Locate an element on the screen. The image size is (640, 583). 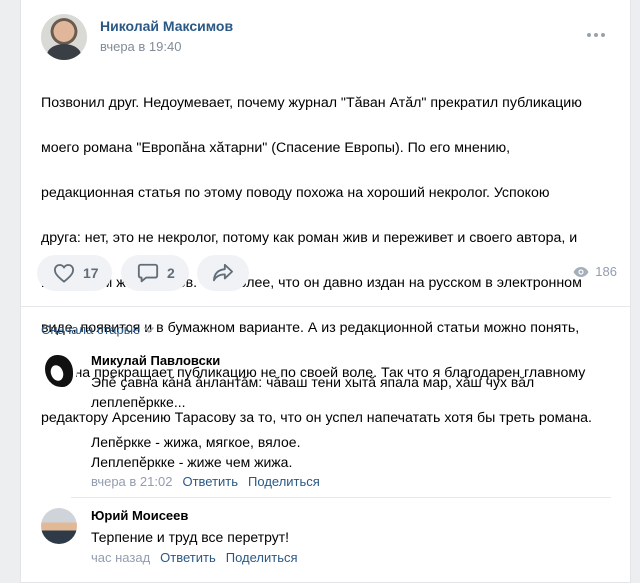
post-header: Николай Максимов вчера в 19:40 is located at coordinates (326, 38).